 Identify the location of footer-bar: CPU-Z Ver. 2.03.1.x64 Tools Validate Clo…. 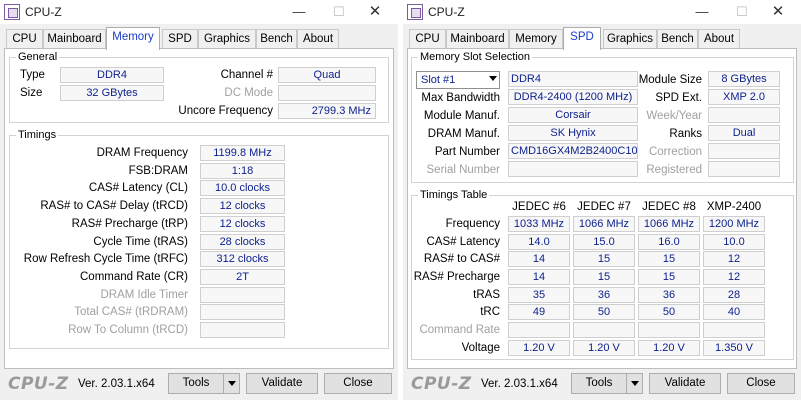
(199, 384).